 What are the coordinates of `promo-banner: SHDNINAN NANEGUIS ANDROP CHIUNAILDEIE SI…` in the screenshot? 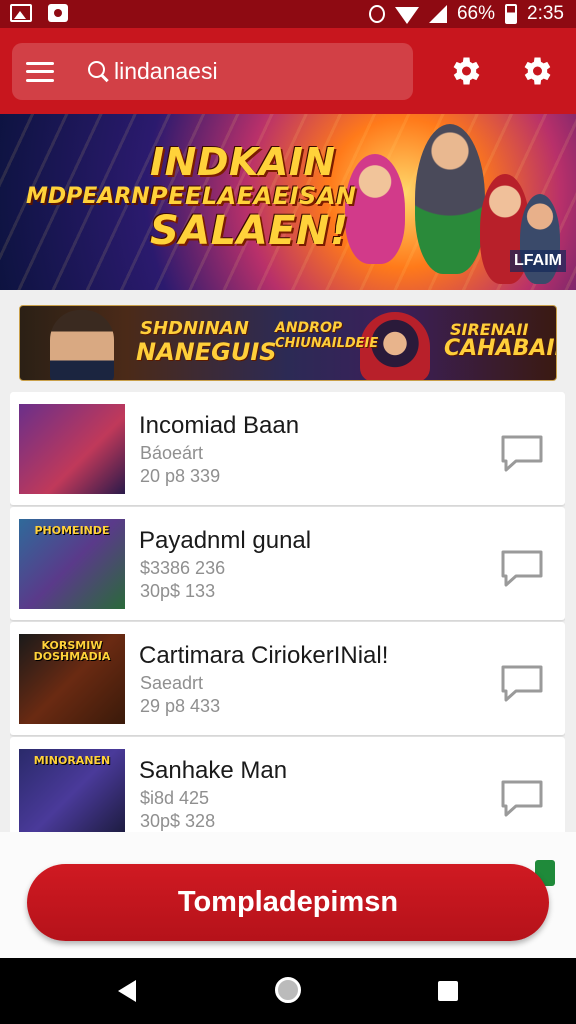 It's located at (288, 343).